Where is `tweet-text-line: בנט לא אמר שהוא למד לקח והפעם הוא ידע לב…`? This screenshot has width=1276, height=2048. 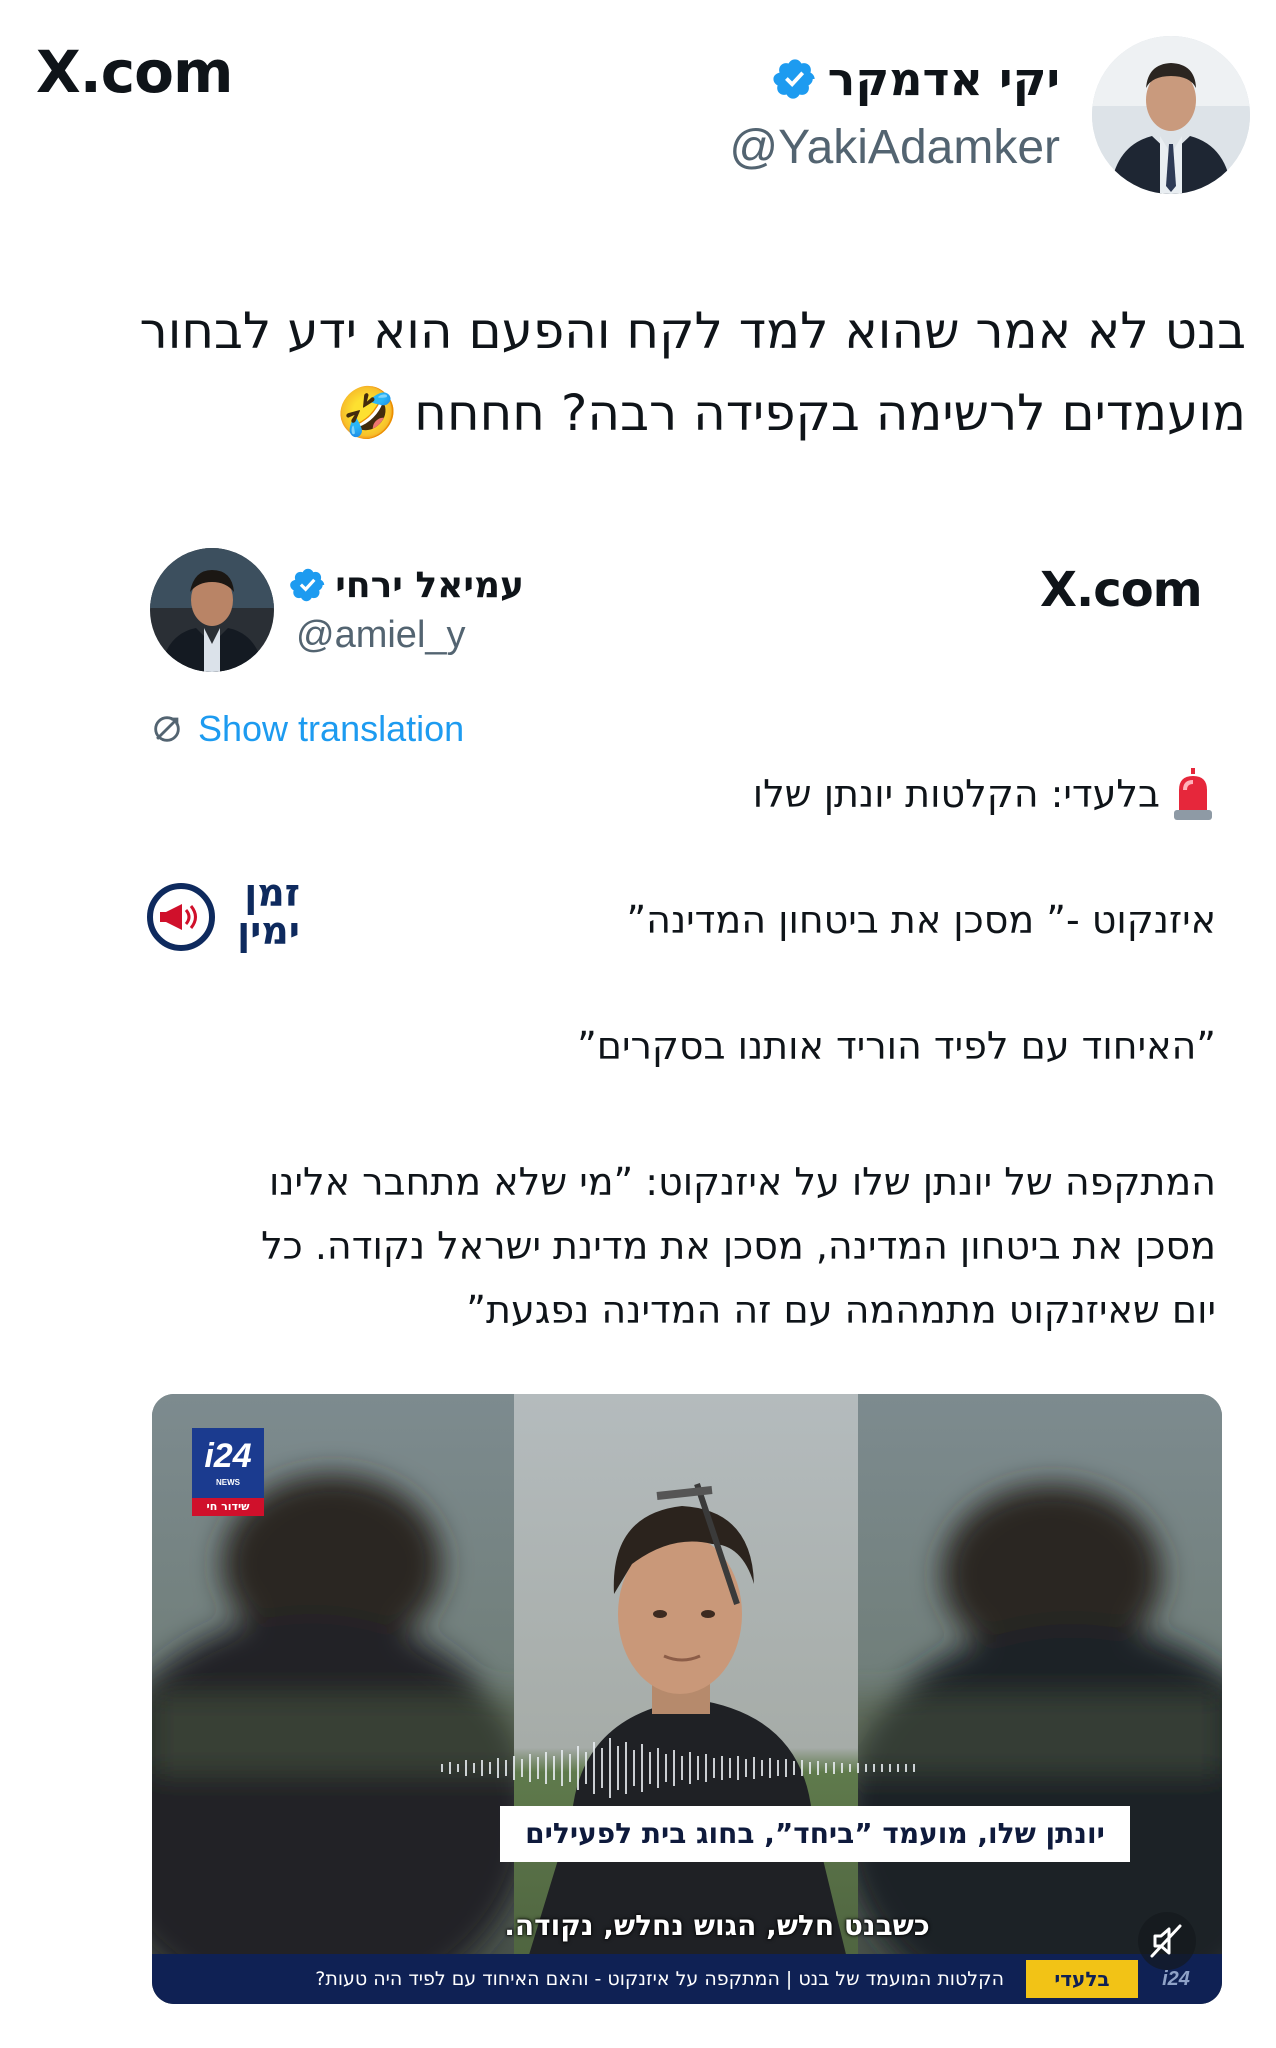 tweet-text-line: בנט לא אמר שהוא למד לקח והפעם הוא ידע לב… is located at coordinates (692, 331).